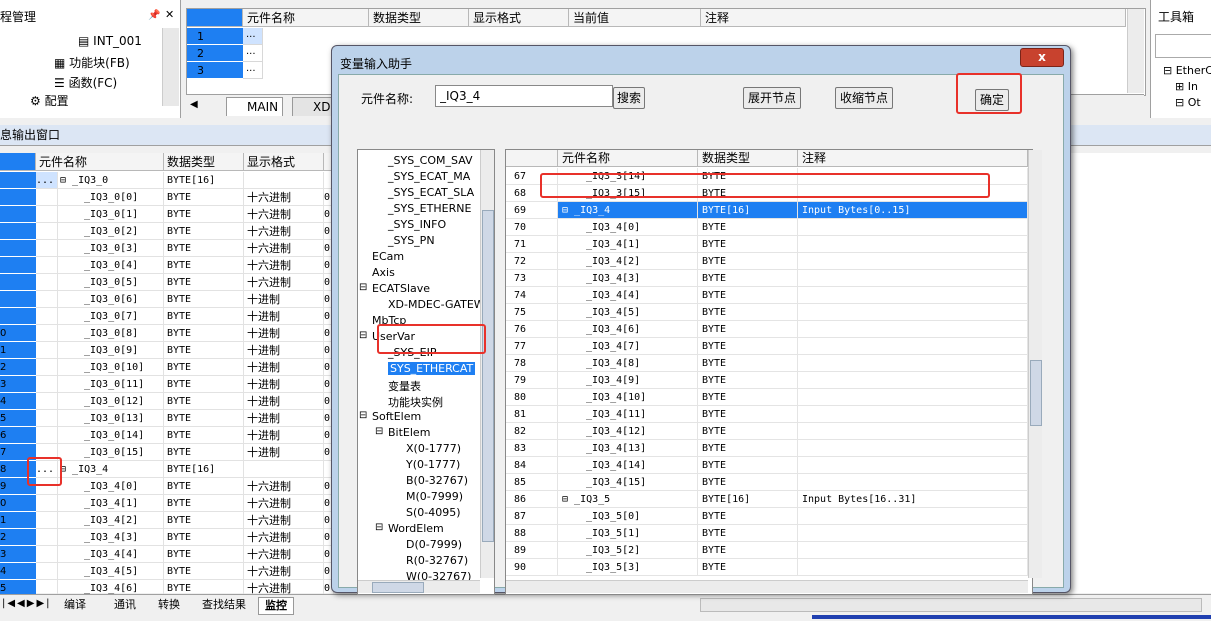  I want to click on grid-row: 76 _IQ3_4[6] BYTE, so click(767, 329).